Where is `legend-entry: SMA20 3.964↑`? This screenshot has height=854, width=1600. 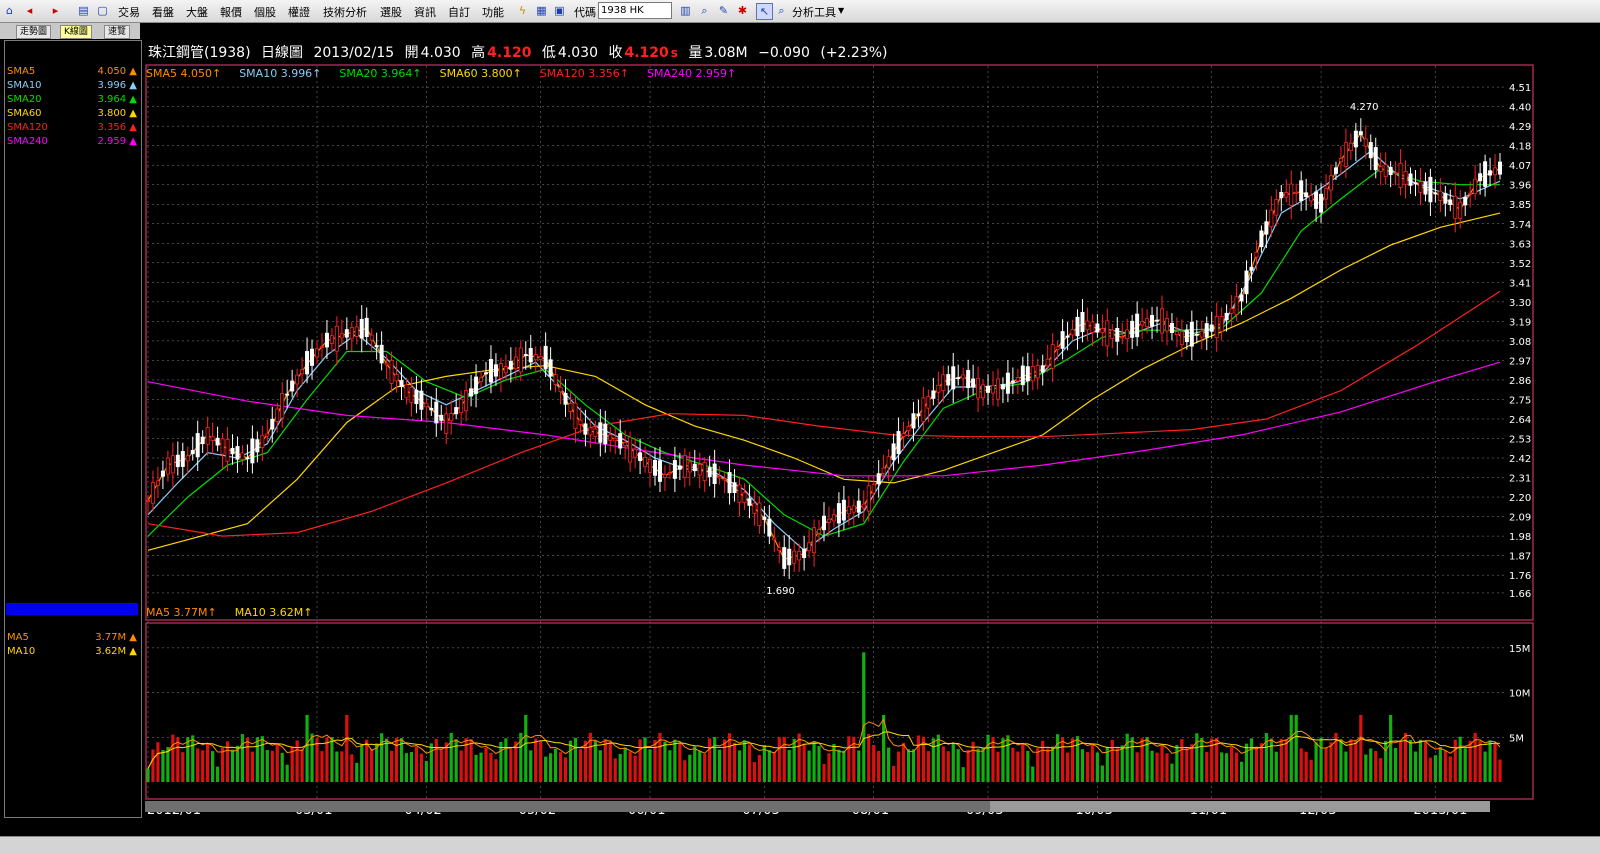 legend-entry: SMA20 3.964↑ is located at coordinates (380, 73).